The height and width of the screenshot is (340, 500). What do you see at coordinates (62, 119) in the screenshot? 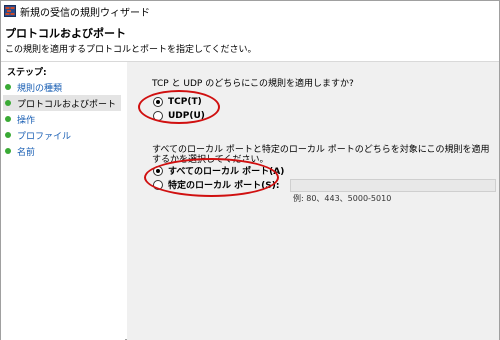
I see `sidebar-item-action: 操作` at bounding box center [62, 119].